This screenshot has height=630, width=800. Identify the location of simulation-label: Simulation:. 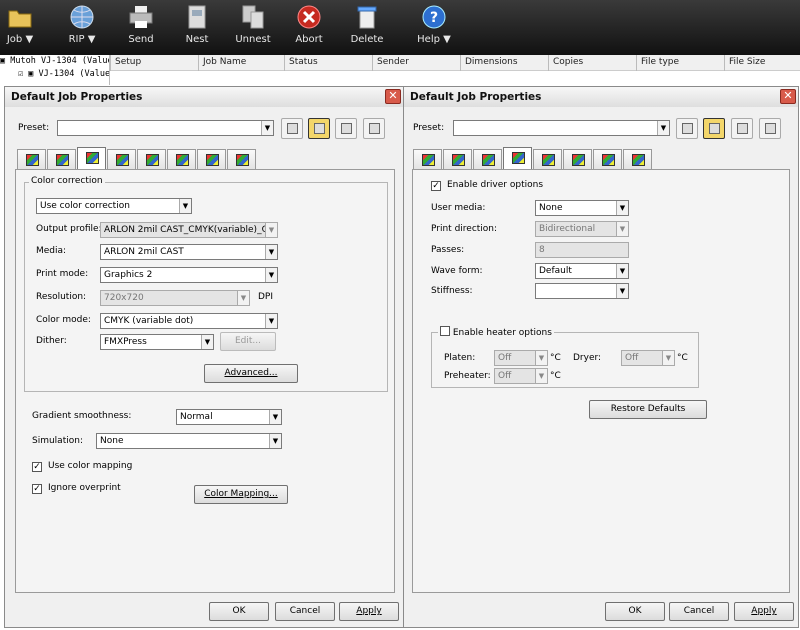
(57, 441).